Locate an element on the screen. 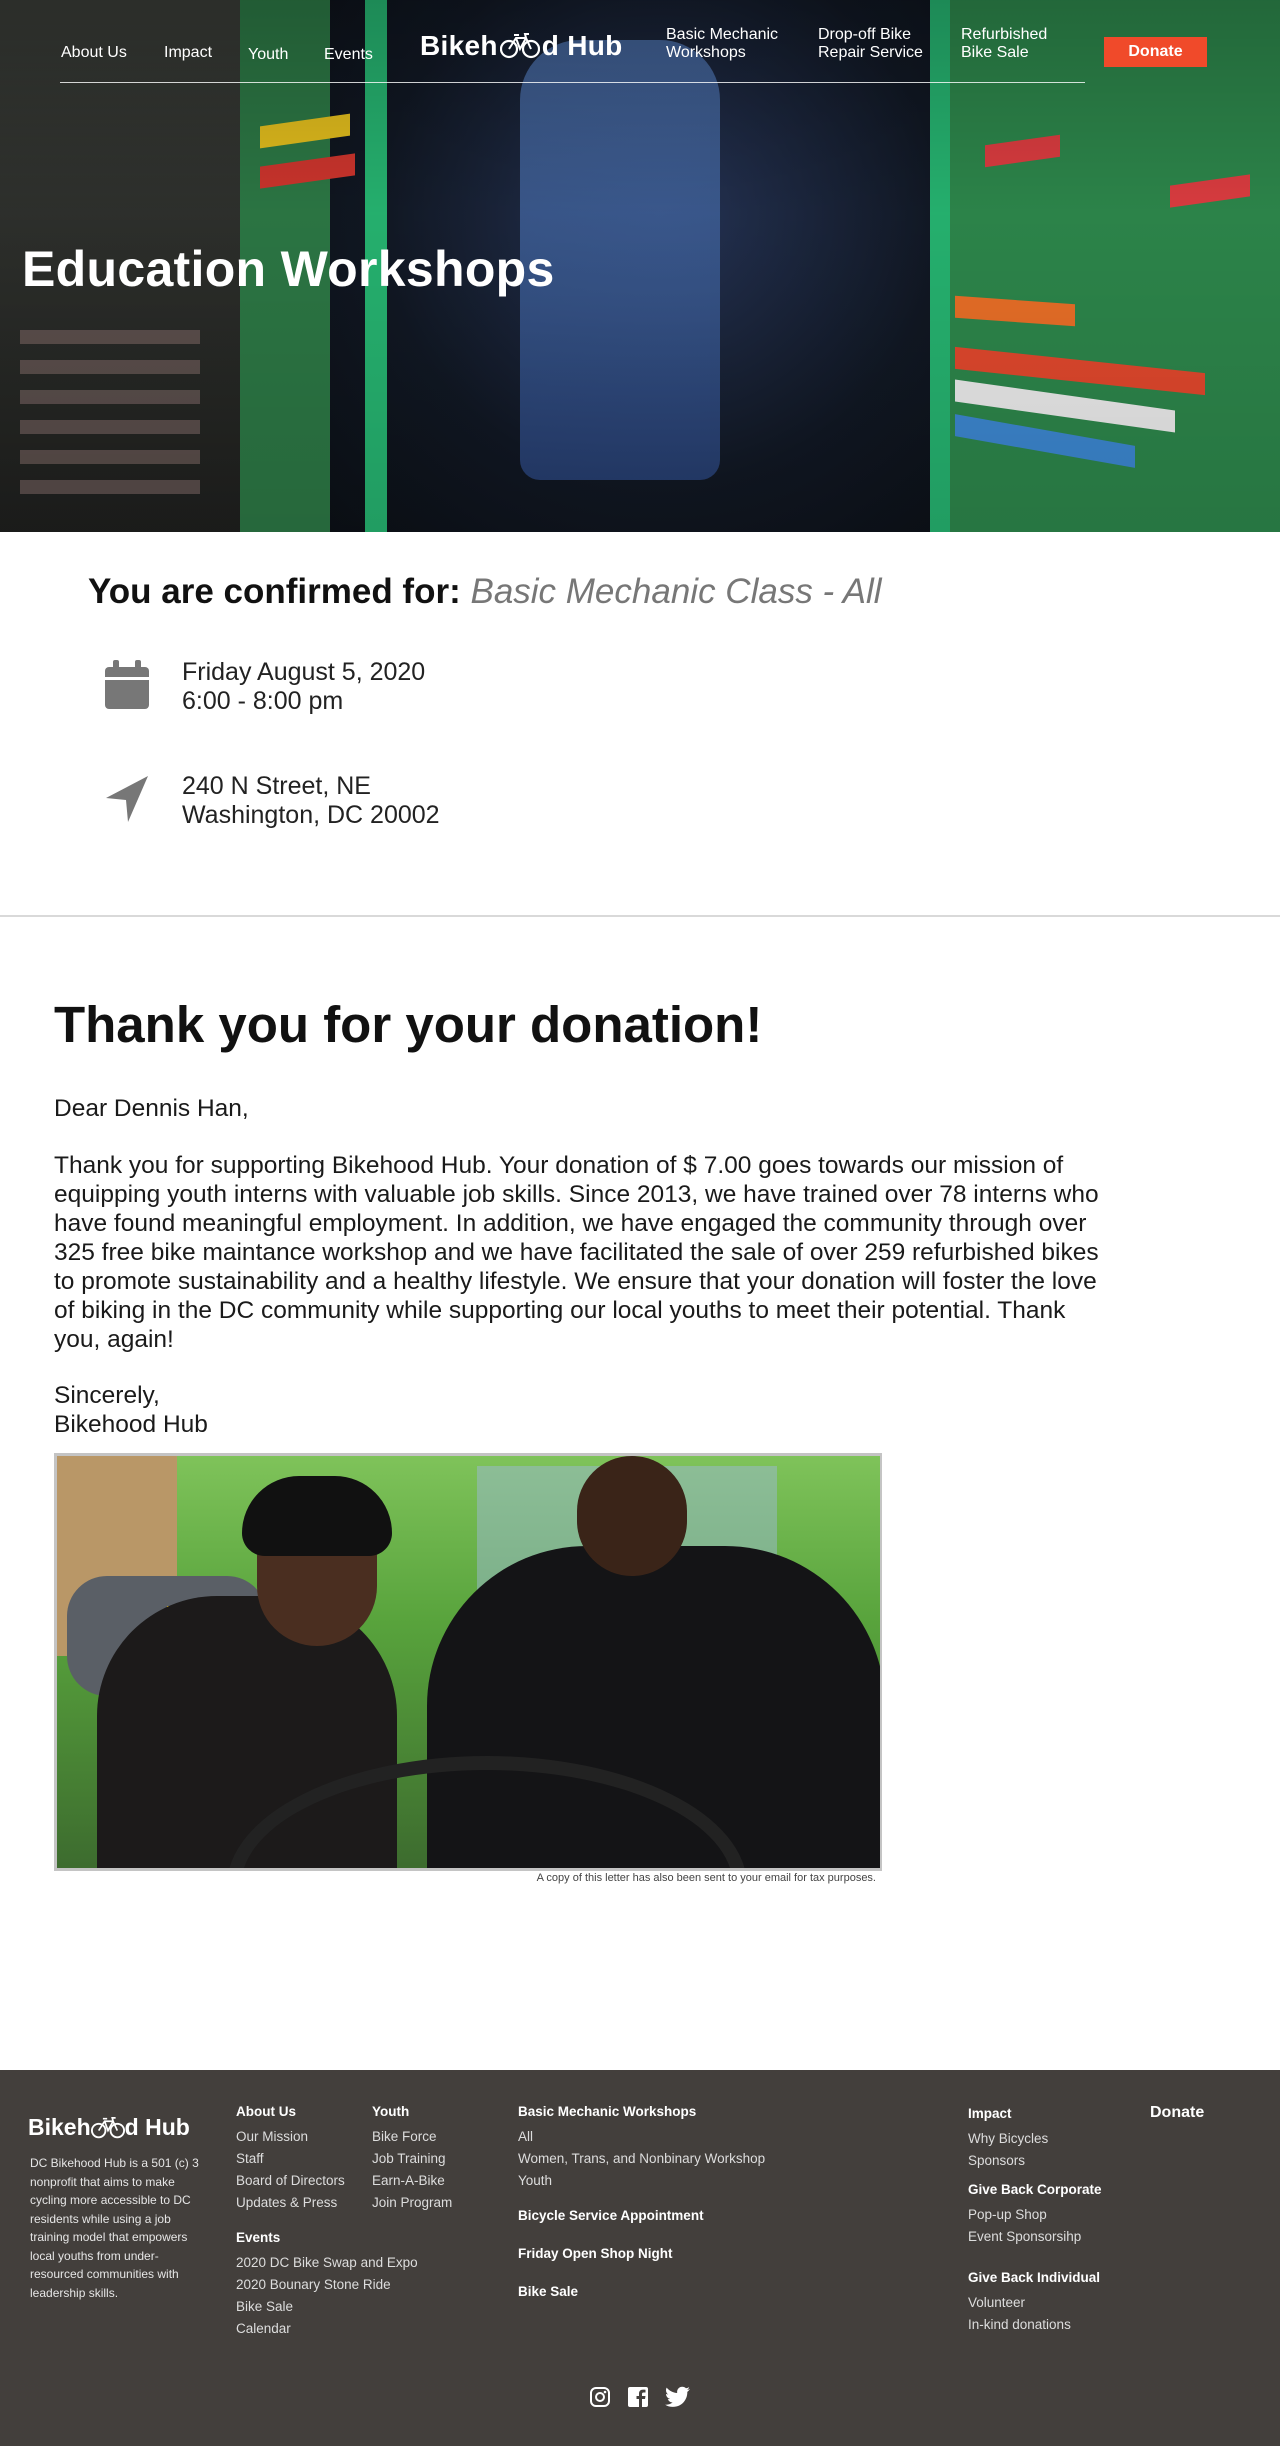 This screenshot has width=1280, height=2446. thank-you-heading: Thank you for your donation! is located at coordinates (408, 1024).